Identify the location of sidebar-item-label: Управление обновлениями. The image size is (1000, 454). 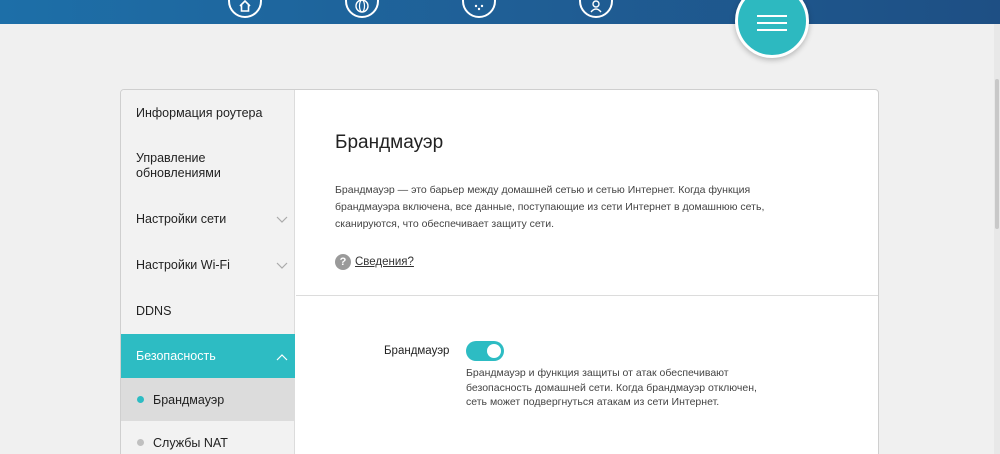
(178, 165).